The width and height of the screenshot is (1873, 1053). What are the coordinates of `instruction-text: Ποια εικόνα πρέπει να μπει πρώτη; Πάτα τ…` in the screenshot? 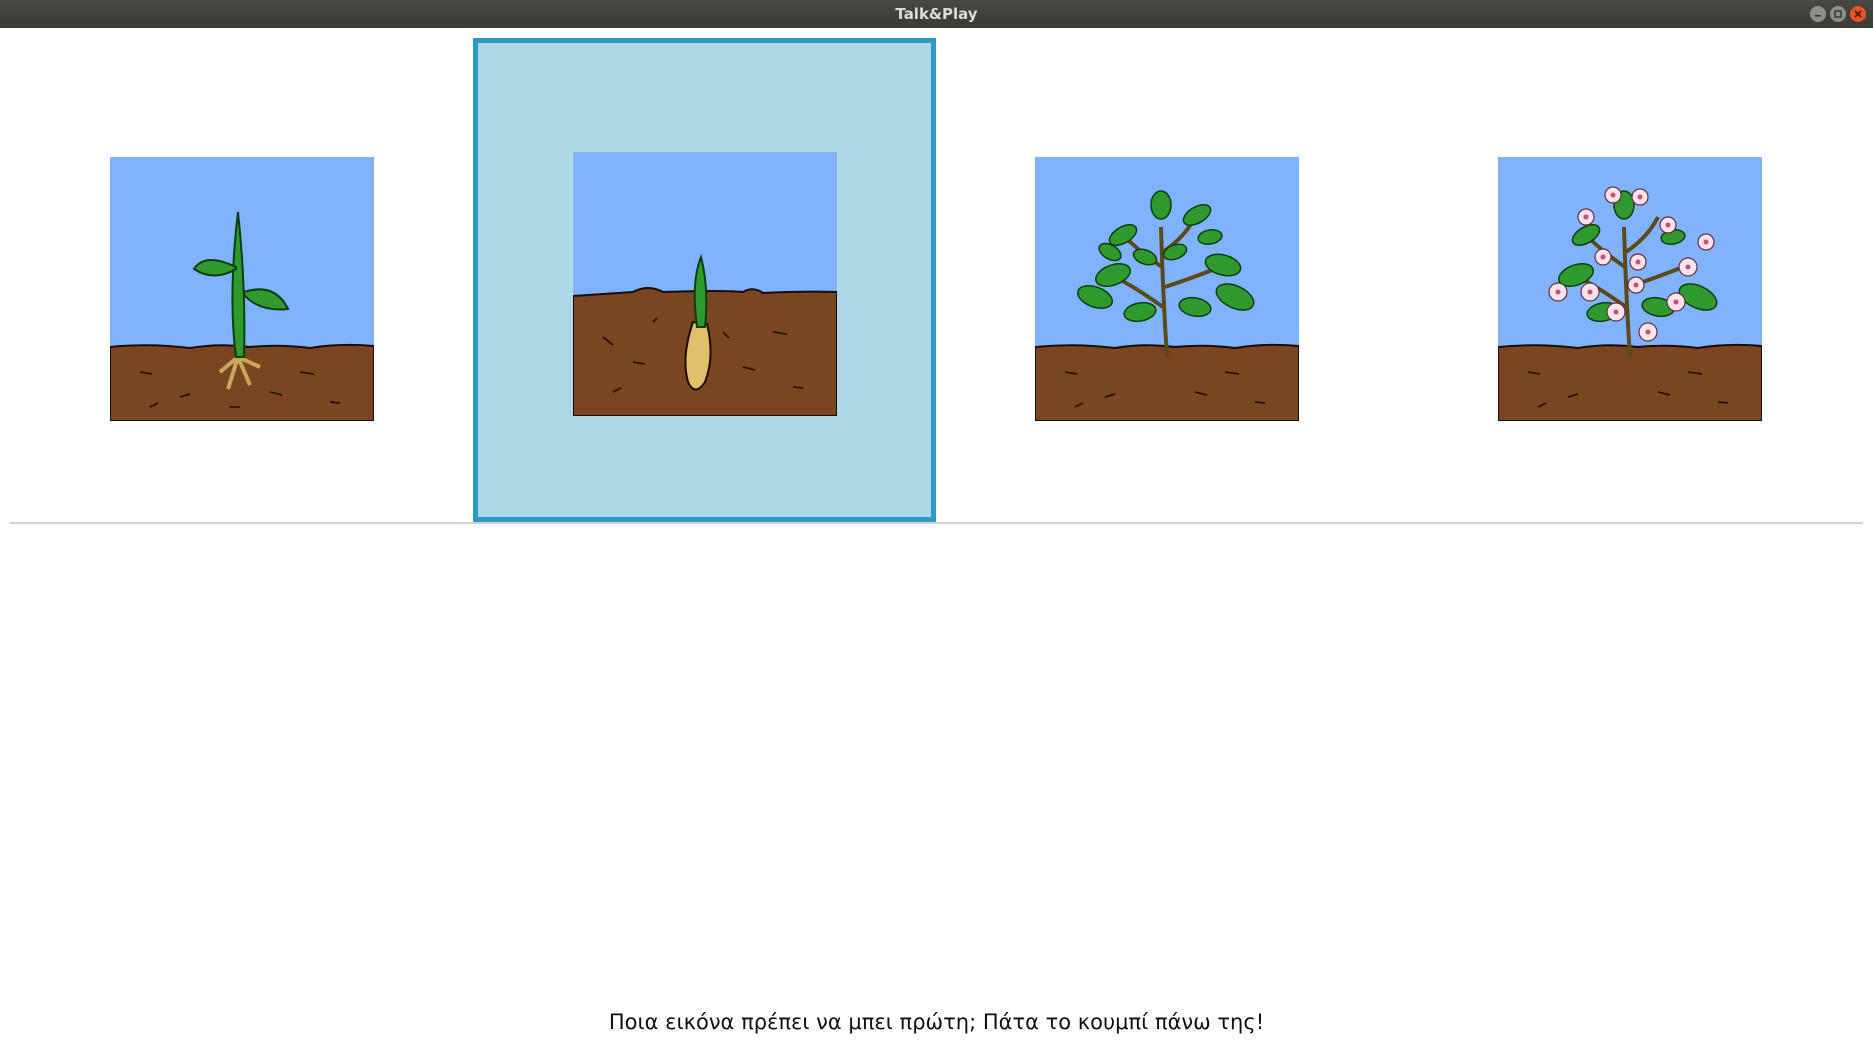 It's located at (936, 1022).